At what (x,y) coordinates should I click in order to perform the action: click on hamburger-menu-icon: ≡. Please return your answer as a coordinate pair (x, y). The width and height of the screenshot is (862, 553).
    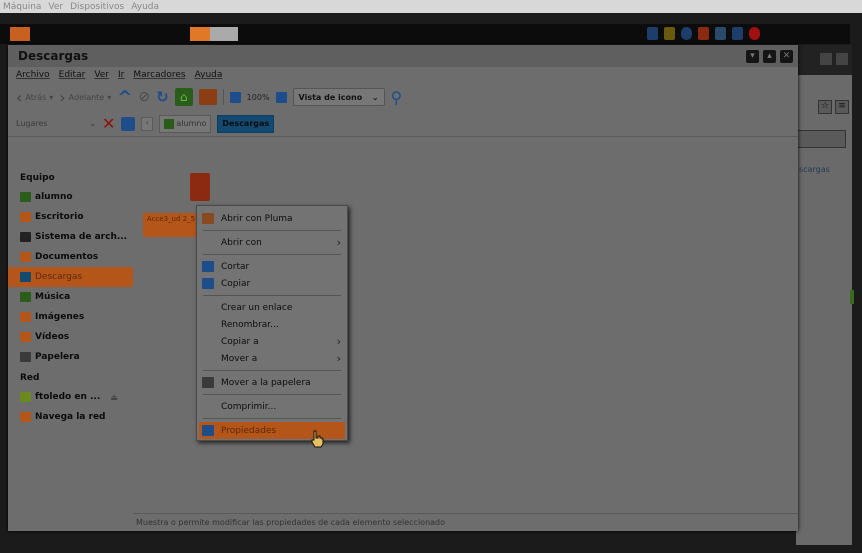
    Looking at the image, I should click on (842, 107).